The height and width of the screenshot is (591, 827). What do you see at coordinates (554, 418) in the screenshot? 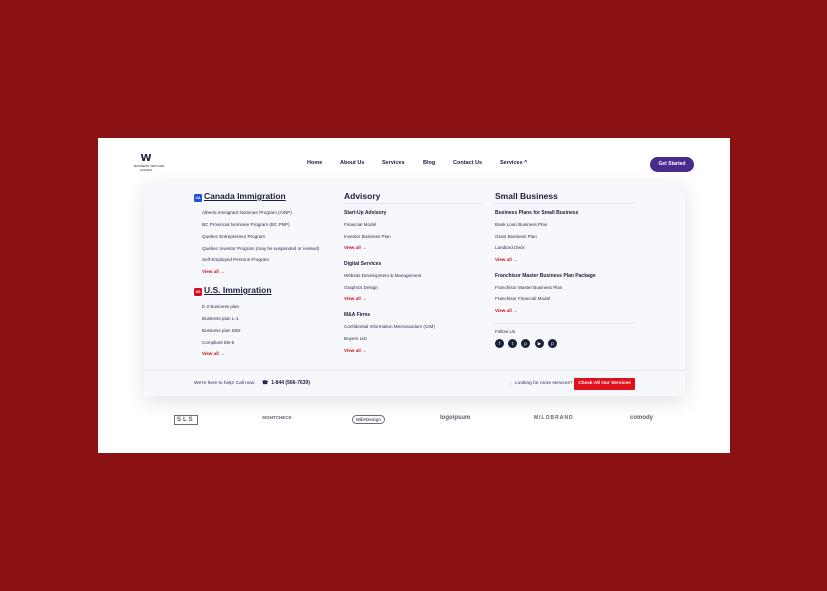
I see `partner-logo-milobrand: MILOBRAND` at bounding box center [554, 418].